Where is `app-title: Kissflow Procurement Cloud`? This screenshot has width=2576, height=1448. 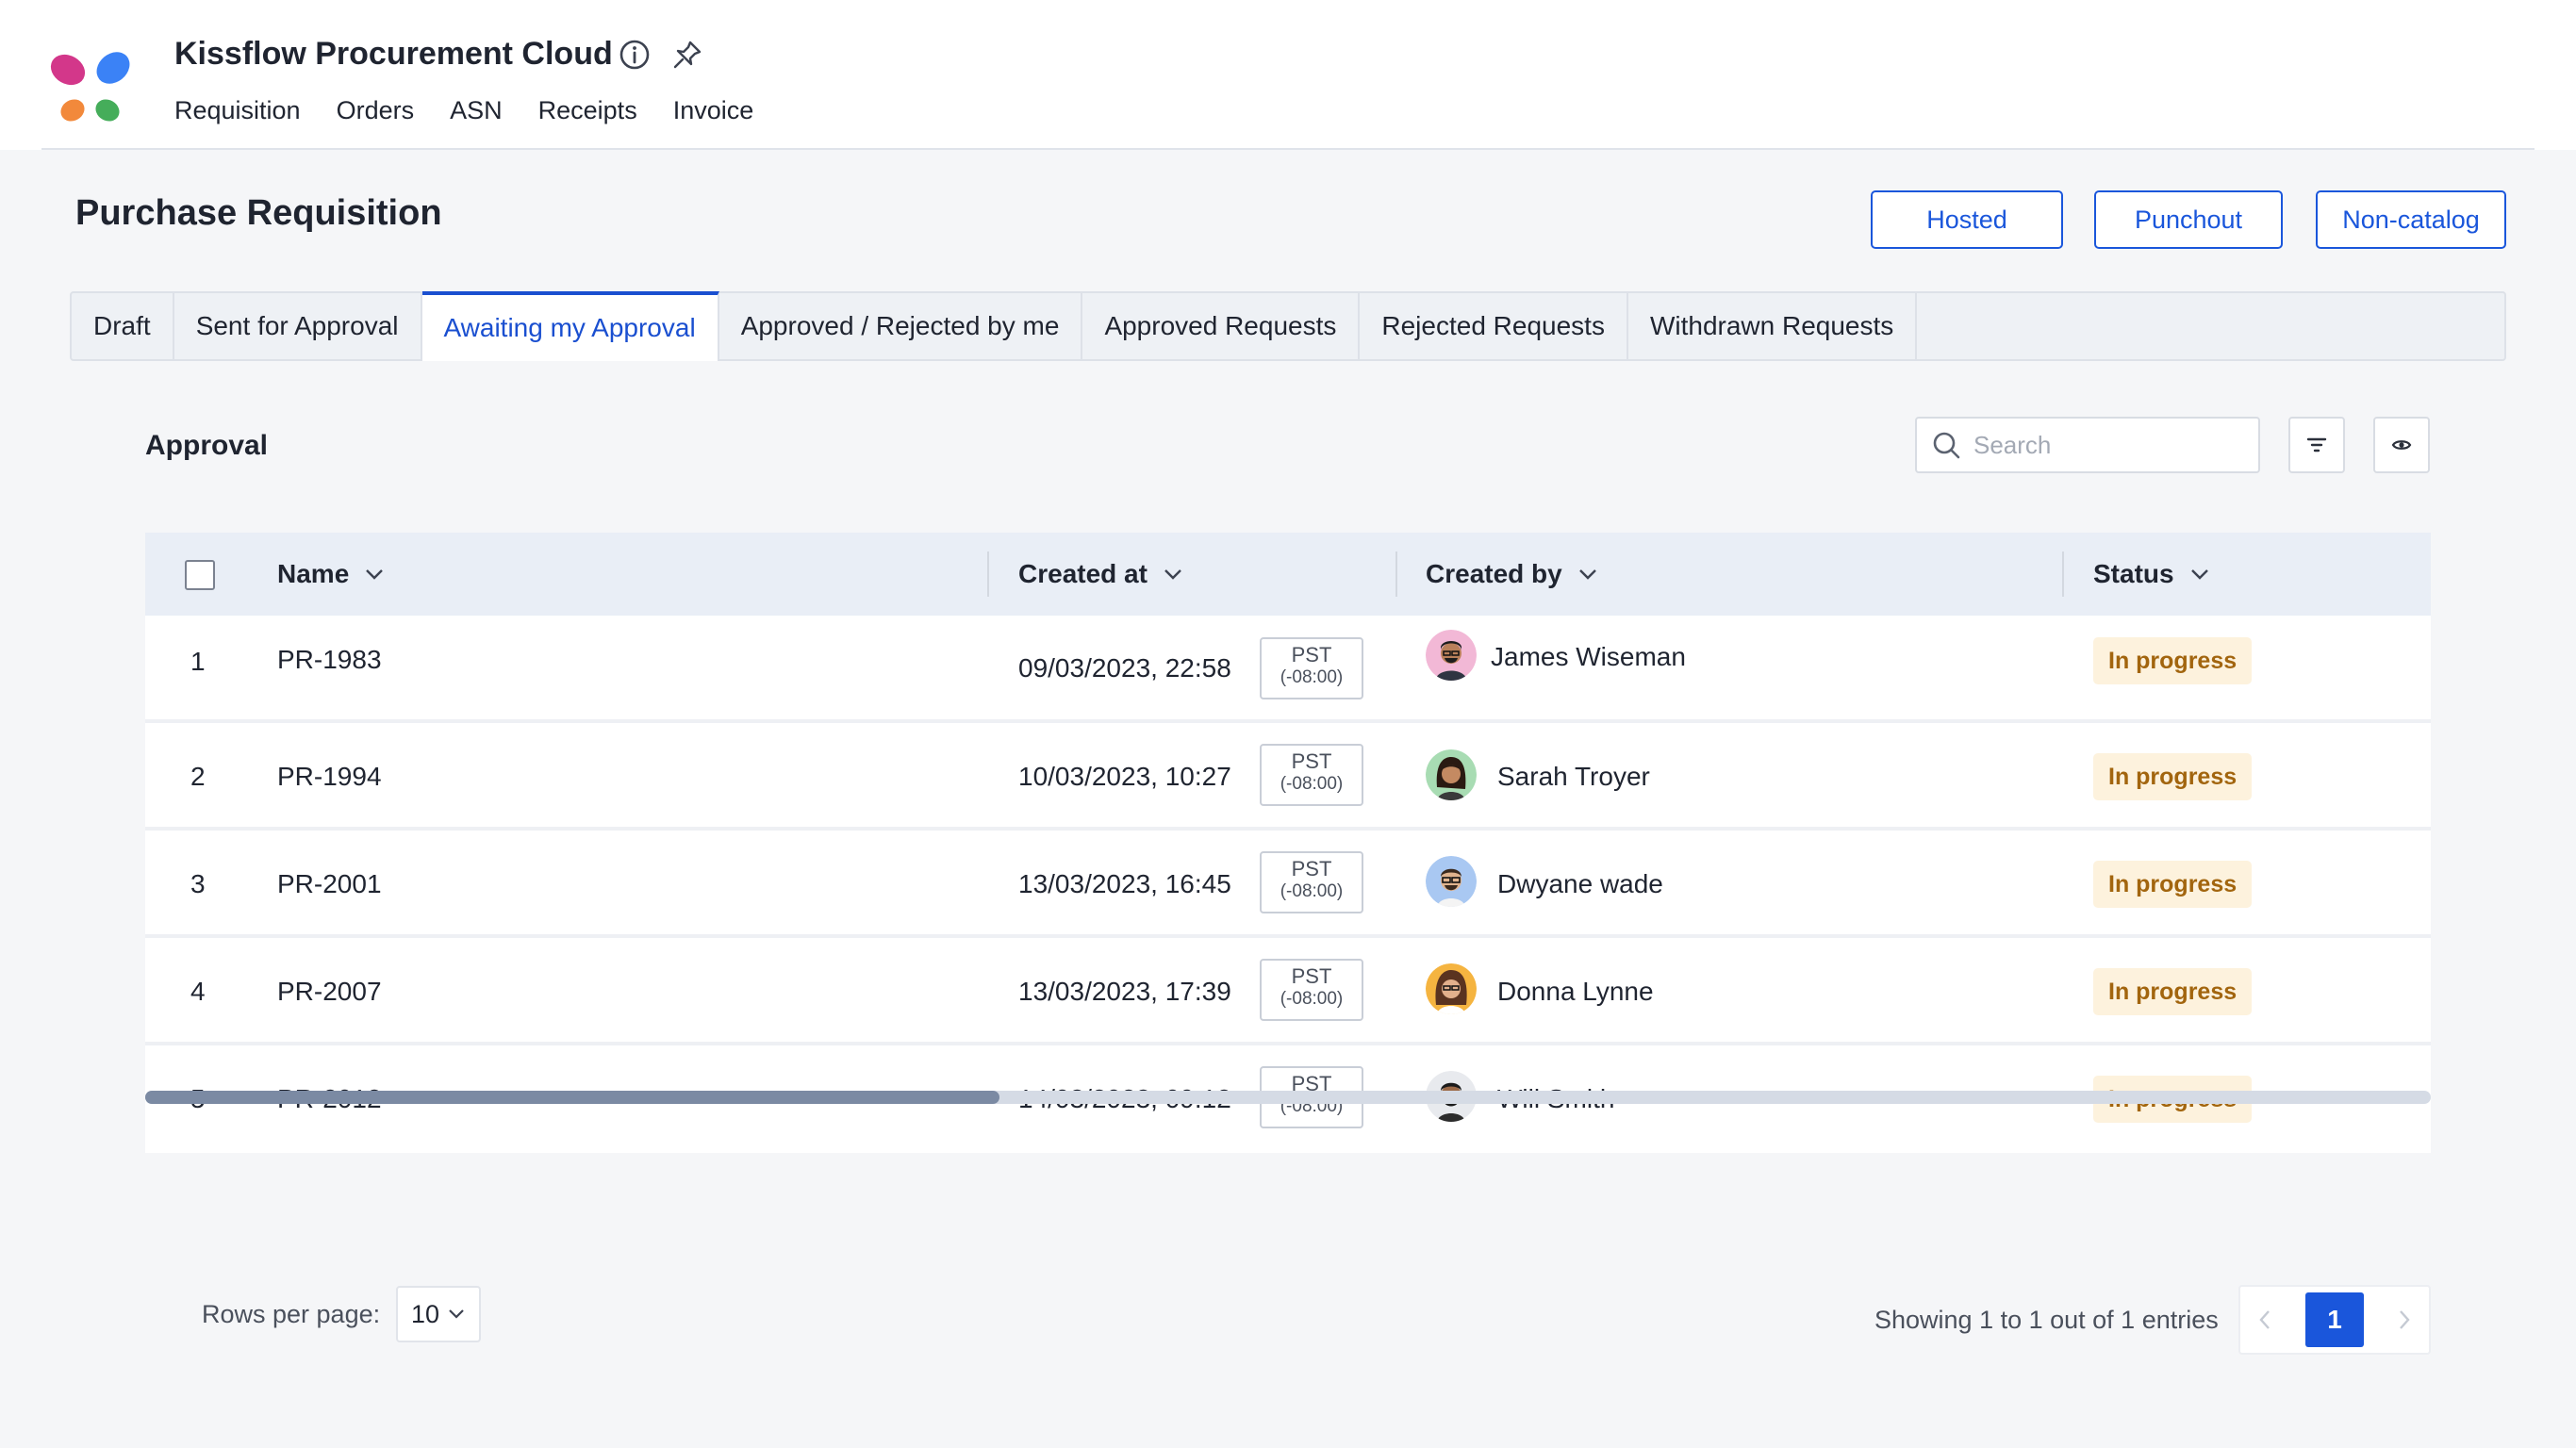 app-title: Kissflow Procurement Cloud is located at coordinates (393, 54).